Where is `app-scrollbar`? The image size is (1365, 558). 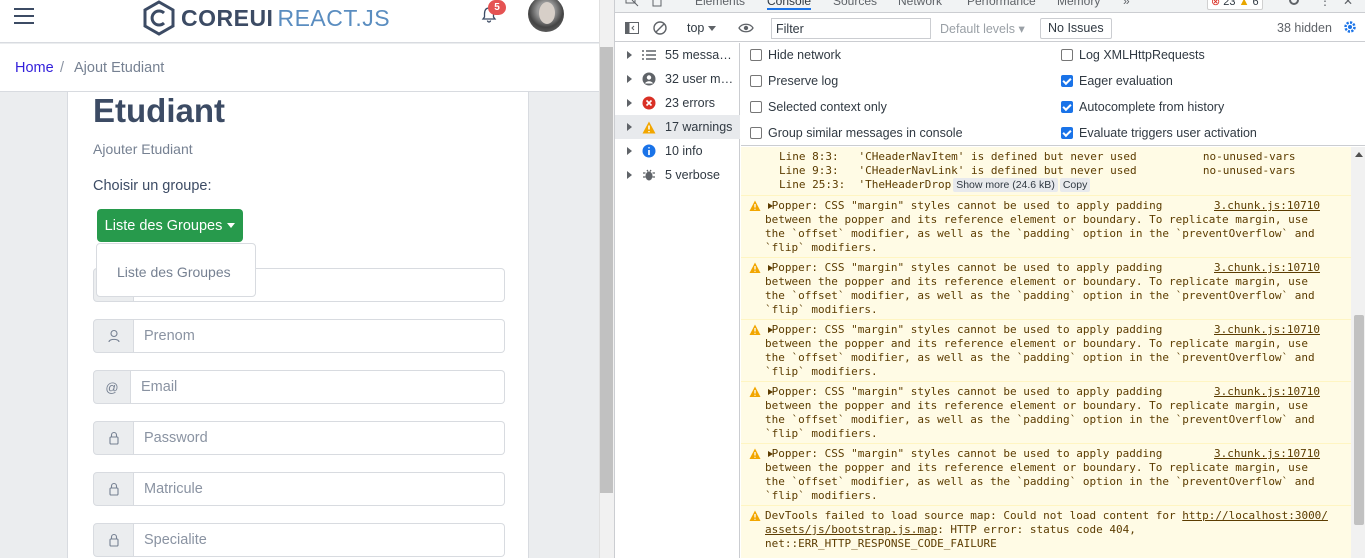
app-scrollbar is located at coordinates (606, 279).